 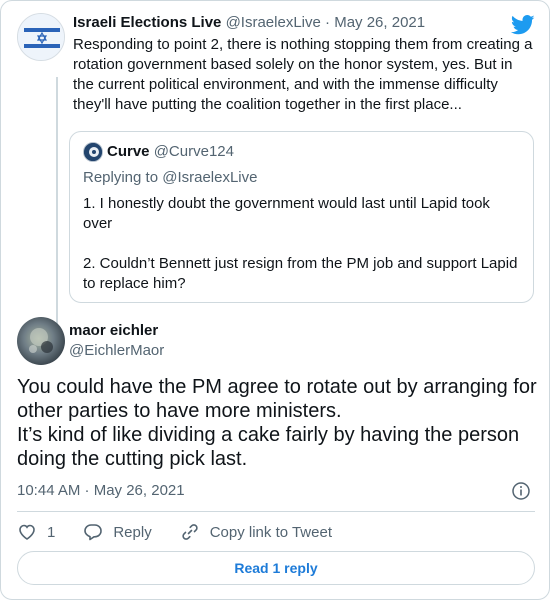 What do you see at coordinates (36, 532) in the screenshot?
I see `like-button: 1` at bounding box center [36, 532].